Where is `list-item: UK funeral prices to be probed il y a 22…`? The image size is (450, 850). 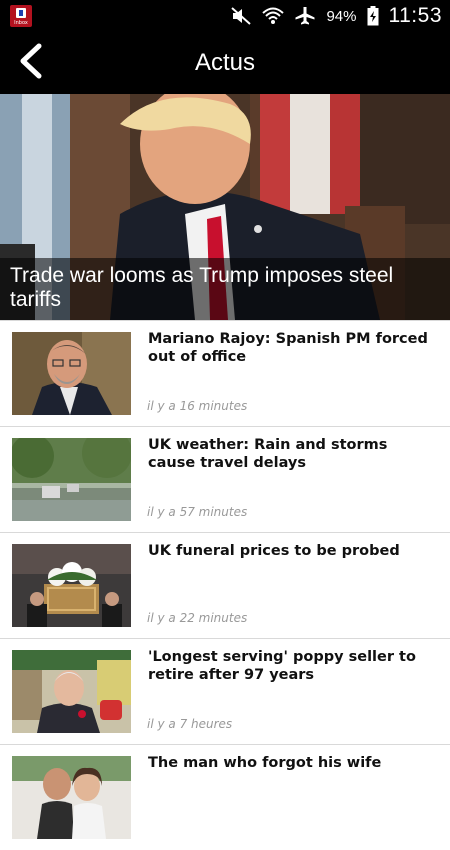 list-item: UK funeral prices to be probed il y a 22… is located at coordinates (225, 585).